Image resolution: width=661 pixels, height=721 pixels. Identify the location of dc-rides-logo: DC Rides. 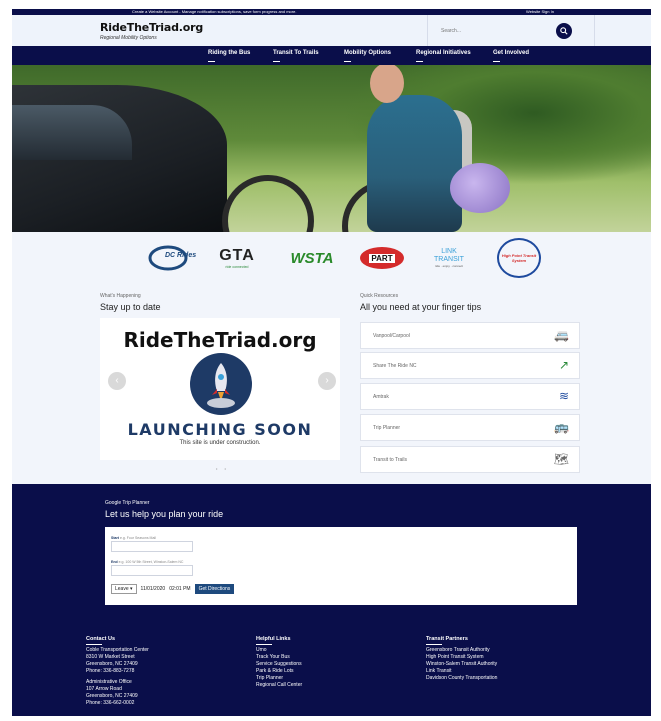
(171, 258).